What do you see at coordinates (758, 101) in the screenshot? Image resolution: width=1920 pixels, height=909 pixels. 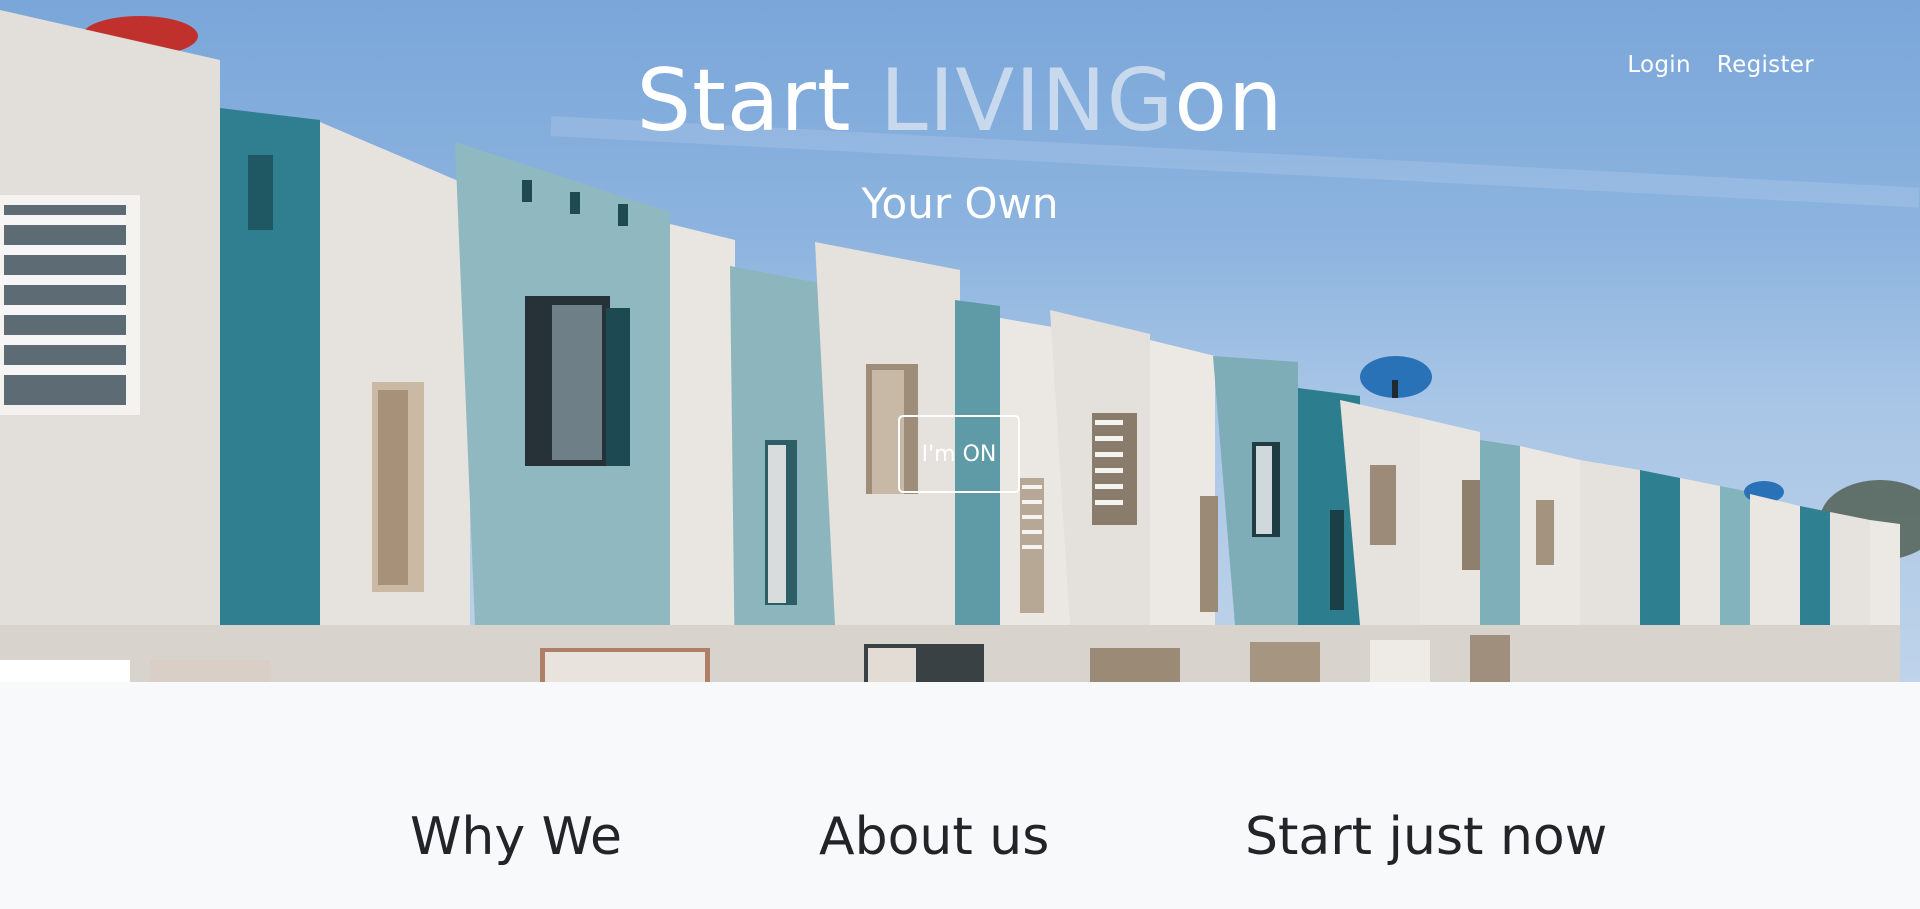 I see `hero-title-start: Start` at bounding box center [758, 101].